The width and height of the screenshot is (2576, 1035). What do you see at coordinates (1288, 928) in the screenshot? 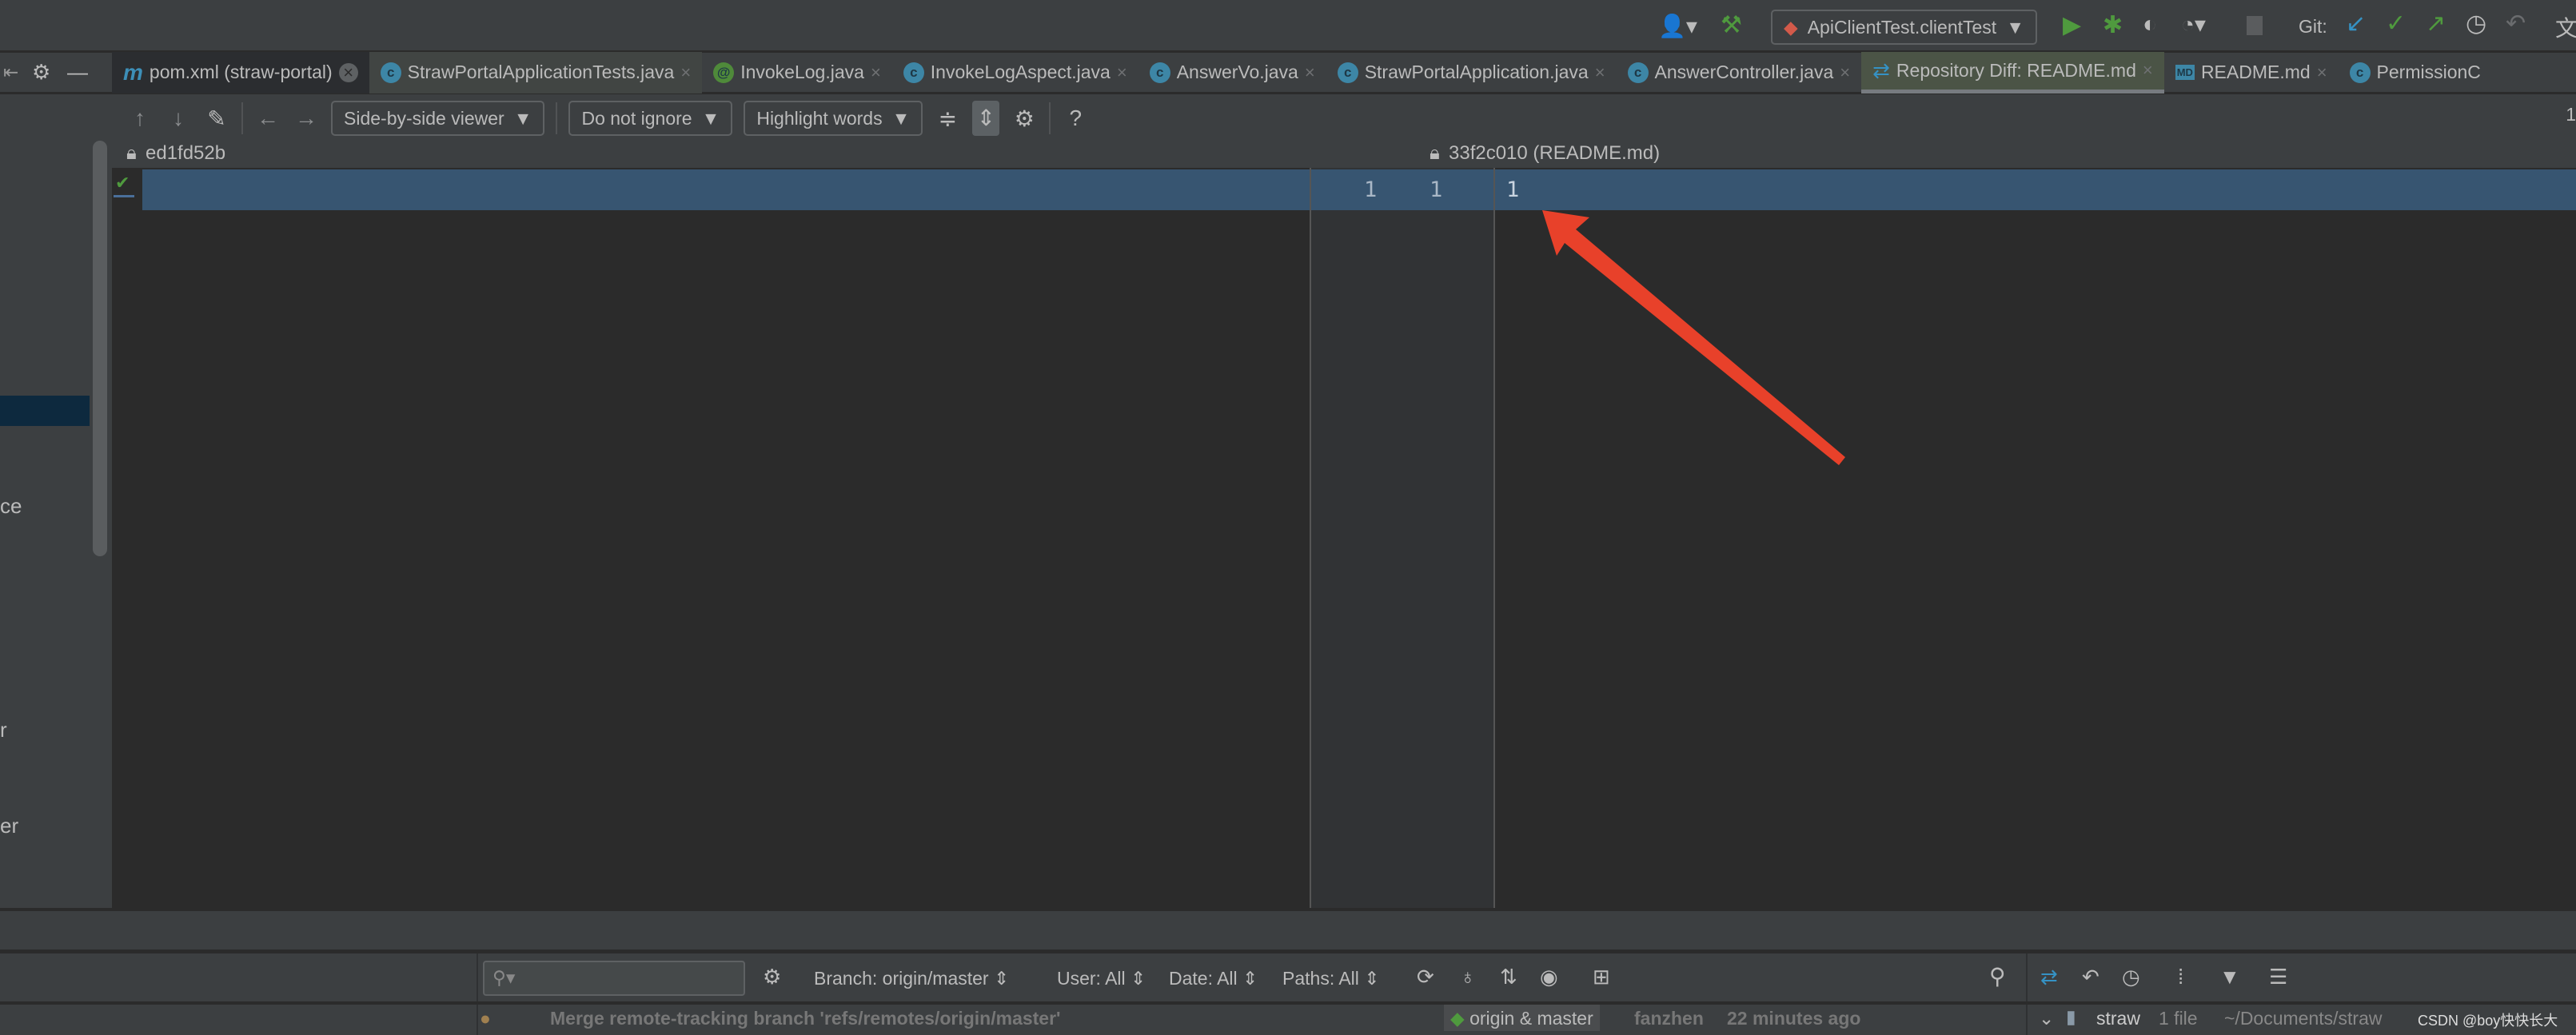
I see `bottom-panel-header` at bounding box center [1288, 928].